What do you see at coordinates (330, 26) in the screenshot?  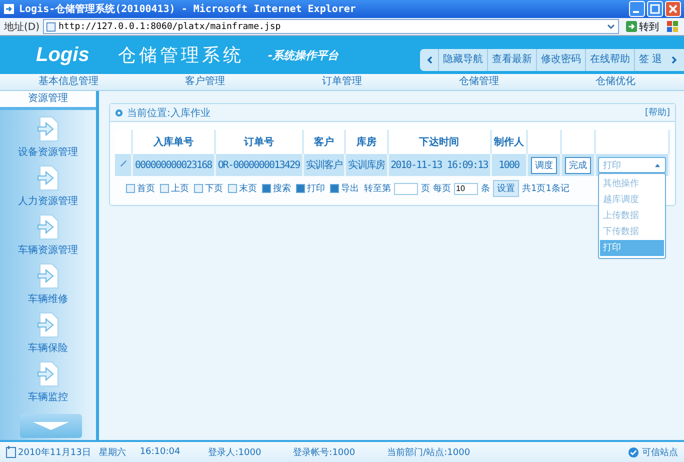 I see `address-field: http://127.0.0.1:8060/platx/mainframe.jsp` at bounding box center [330, 26].